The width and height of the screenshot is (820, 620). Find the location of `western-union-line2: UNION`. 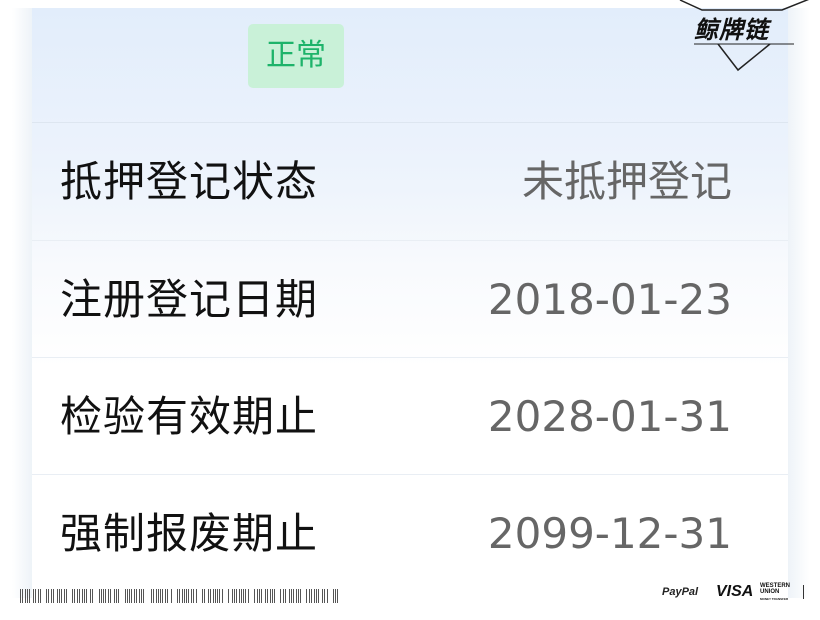

western-union-line2: UNION is located at coordinates (770, 592).